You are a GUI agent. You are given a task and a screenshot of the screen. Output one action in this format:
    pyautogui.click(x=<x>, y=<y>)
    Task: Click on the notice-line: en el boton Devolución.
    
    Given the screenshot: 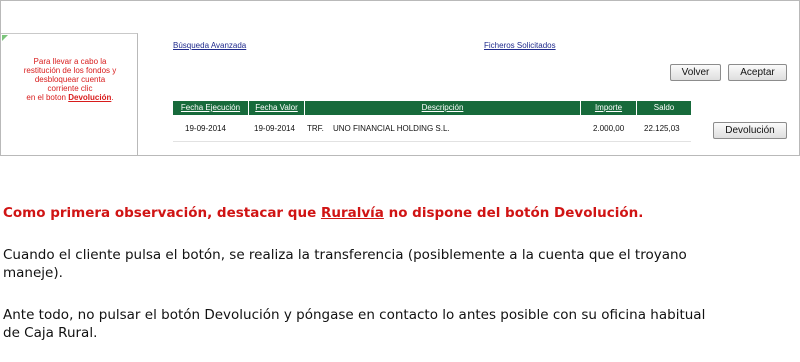 What is the action you would take?
    pyautogui.click(x=70, y=97)
    